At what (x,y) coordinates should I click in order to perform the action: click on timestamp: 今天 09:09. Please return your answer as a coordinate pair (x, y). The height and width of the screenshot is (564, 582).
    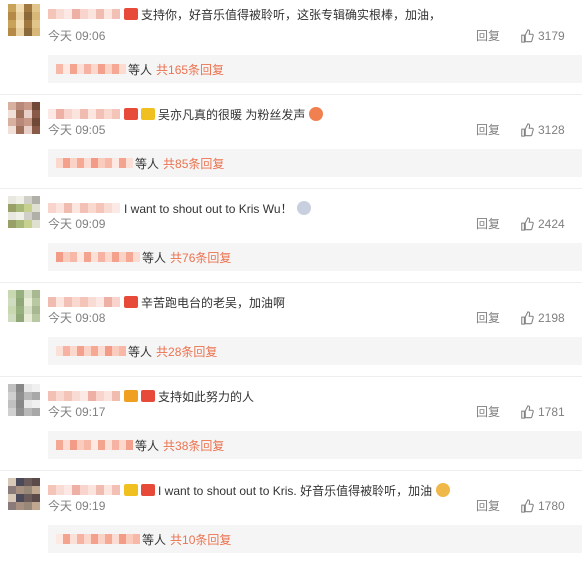
    Looking at the image, I should click on (77, 224).